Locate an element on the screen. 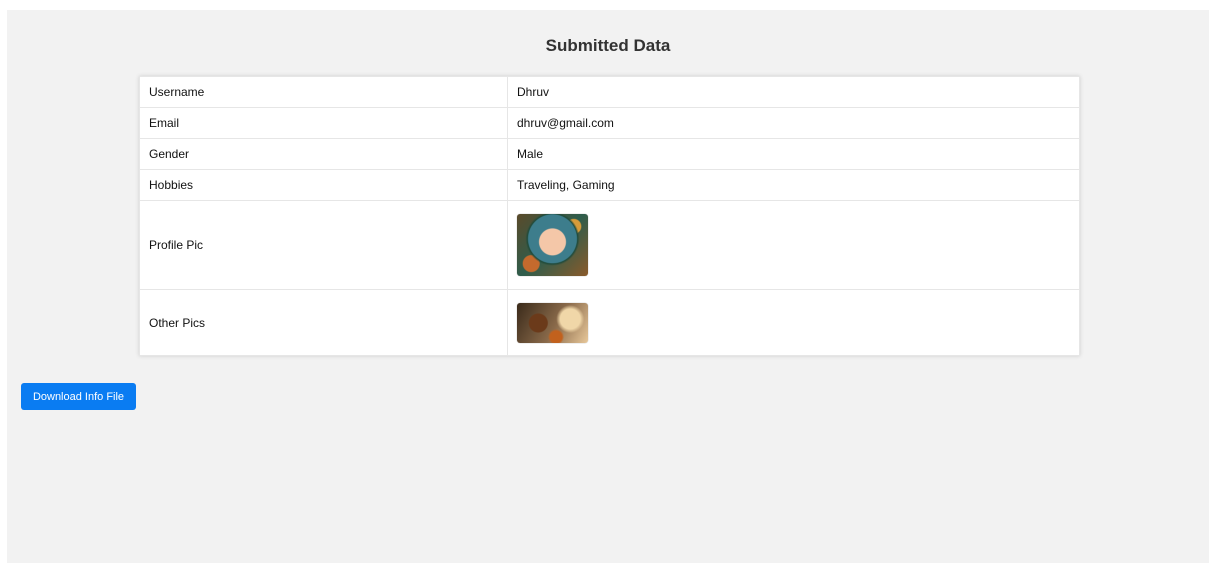 The height and width of the screenshot is (563, 1209). row-label: Username is located at coordinates (323, 92).